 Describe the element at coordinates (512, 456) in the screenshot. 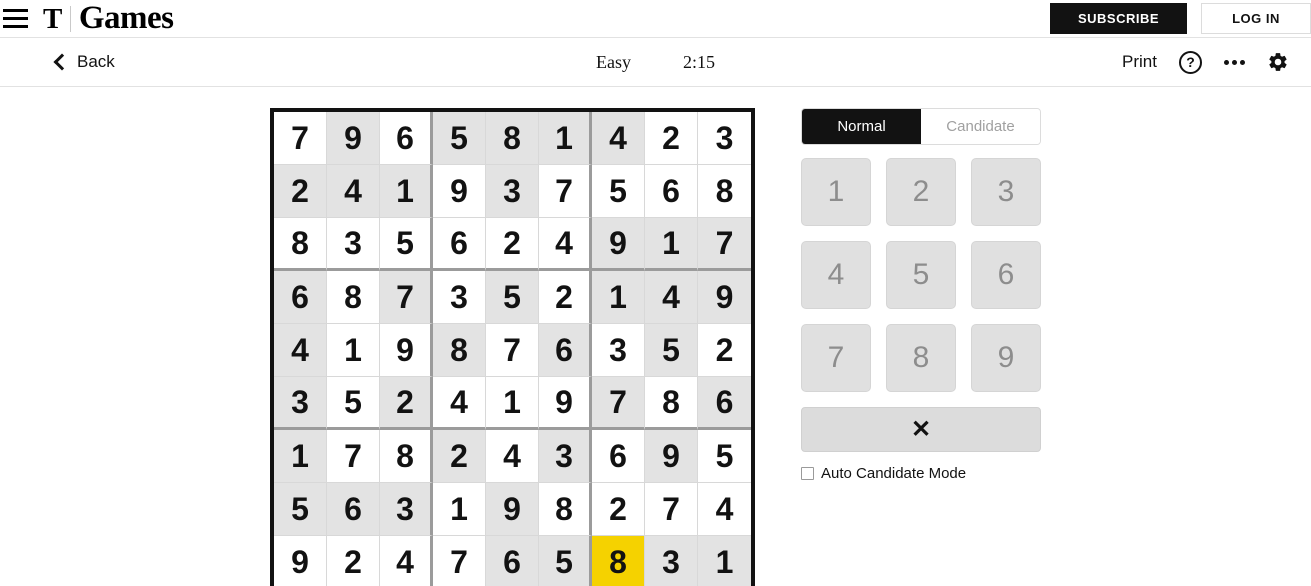

I see `sudoku-cell-r7c5: 4` at that location.